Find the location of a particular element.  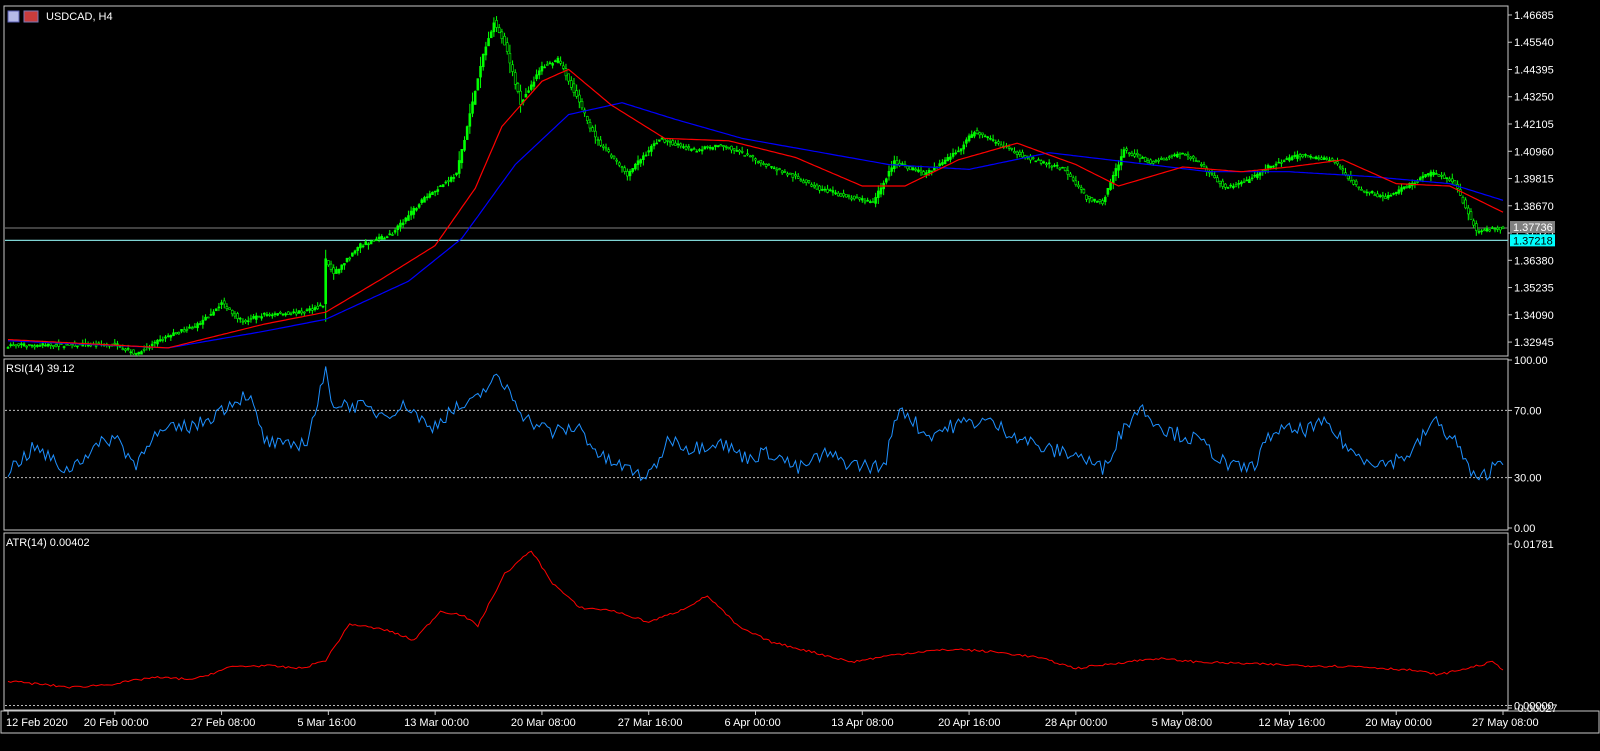

chart-window-icon is located at coordinates (13, 16).